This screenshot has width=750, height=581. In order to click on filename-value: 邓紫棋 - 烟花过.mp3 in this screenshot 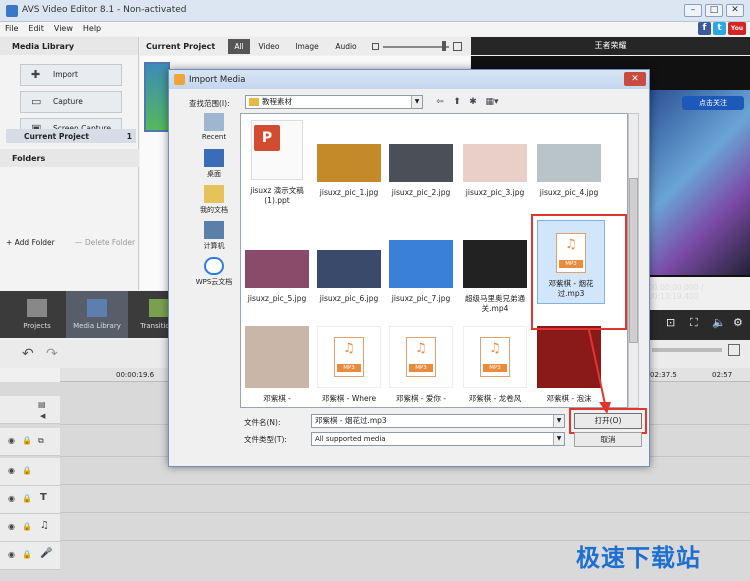, I will do `click(351, 420)`.